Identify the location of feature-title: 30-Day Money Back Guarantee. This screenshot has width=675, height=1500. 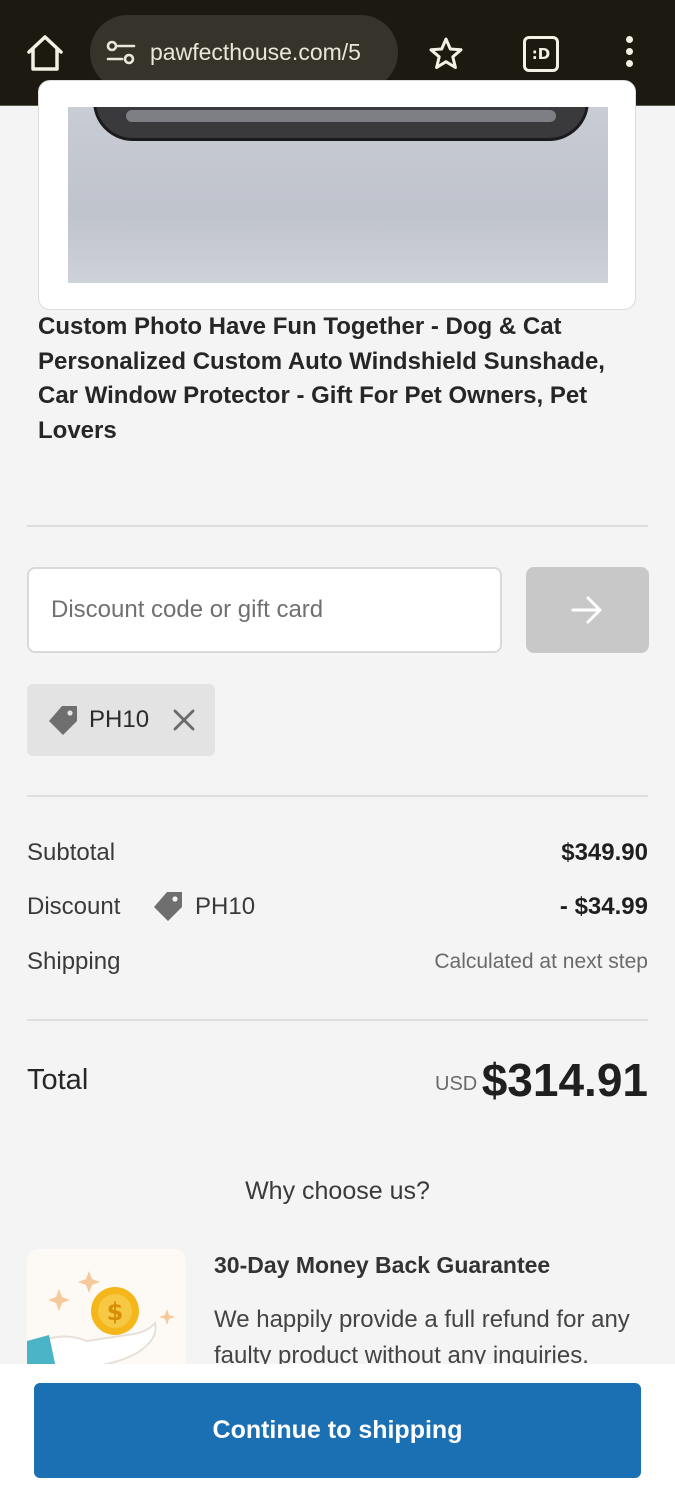
(382, 1265).